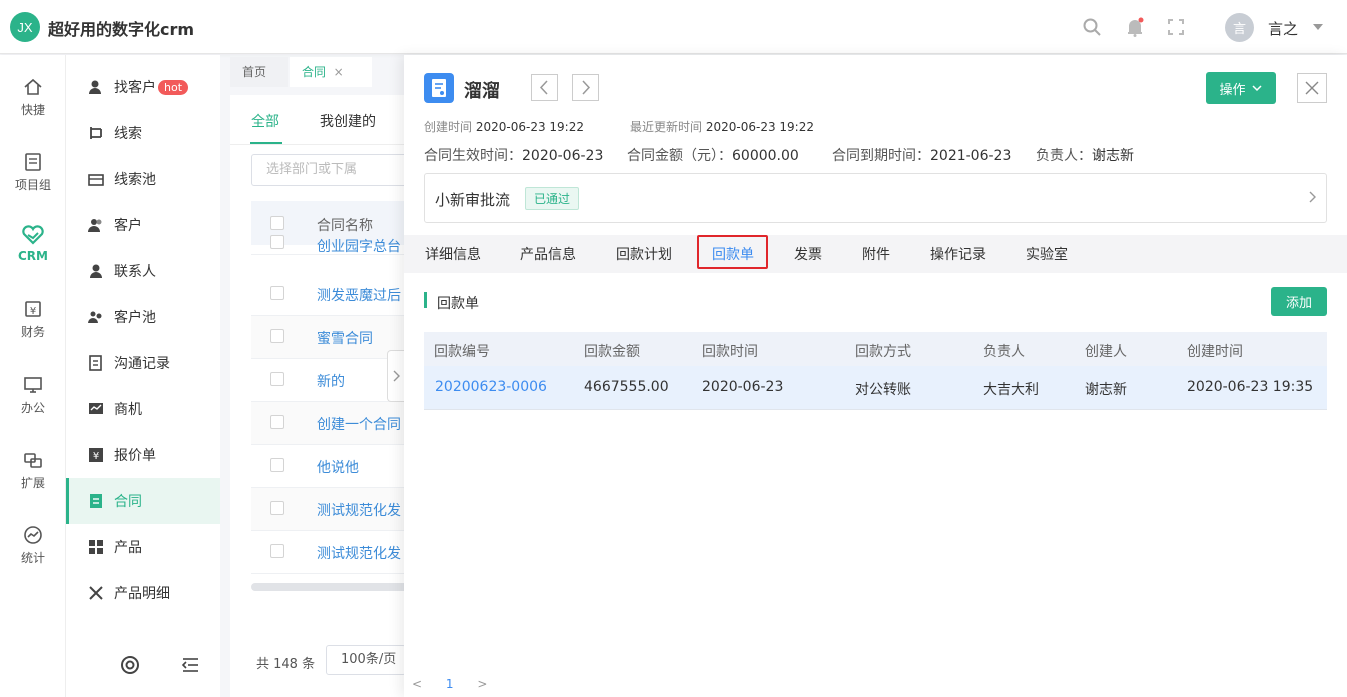 Image resolution: width=1347 pixels, height=697 pixels. I want to click on rail-item-finance: ¥ 财务, so click(33, 329).